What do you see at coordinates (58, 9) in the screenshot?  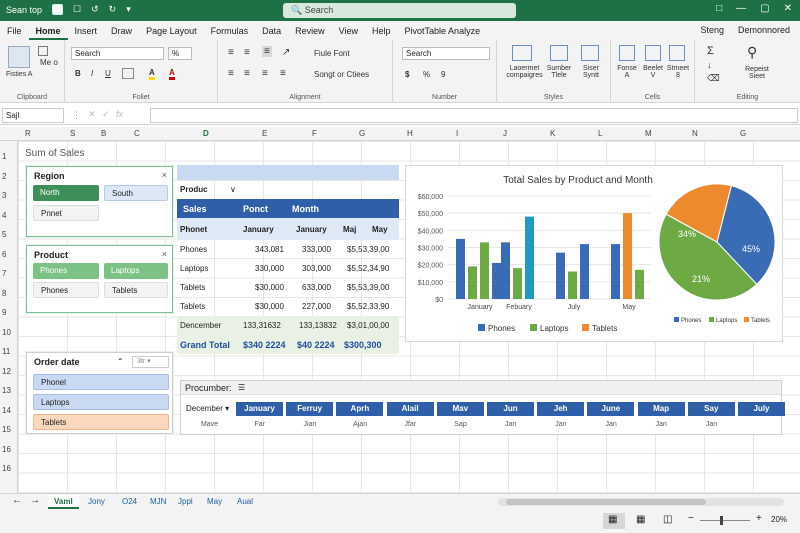 I see `excel-icon` at bounding box center [58, 9].